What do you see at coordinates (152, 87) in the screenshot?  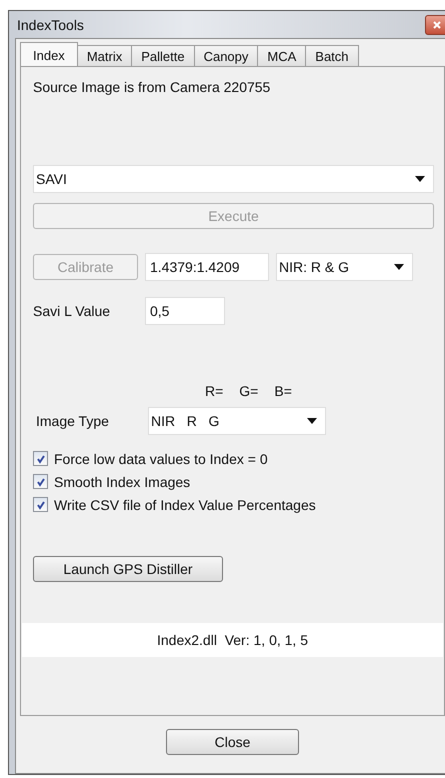 I see `source-text: Source Image is from Camera 220755` at bounding box center [152, 87].